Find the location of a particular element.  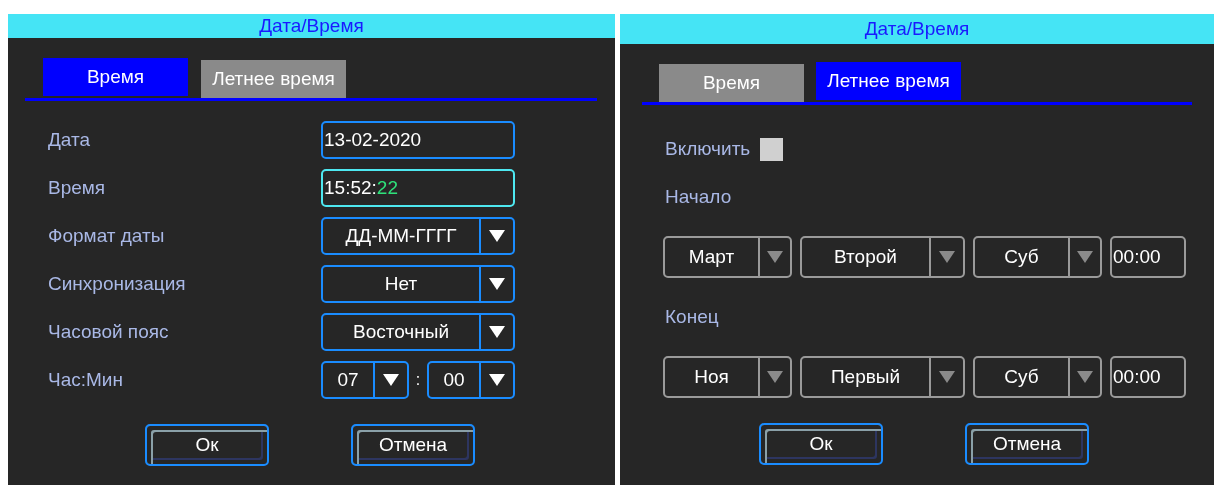

text-field: 13-02-2020 is located at coordinates (418, 140).